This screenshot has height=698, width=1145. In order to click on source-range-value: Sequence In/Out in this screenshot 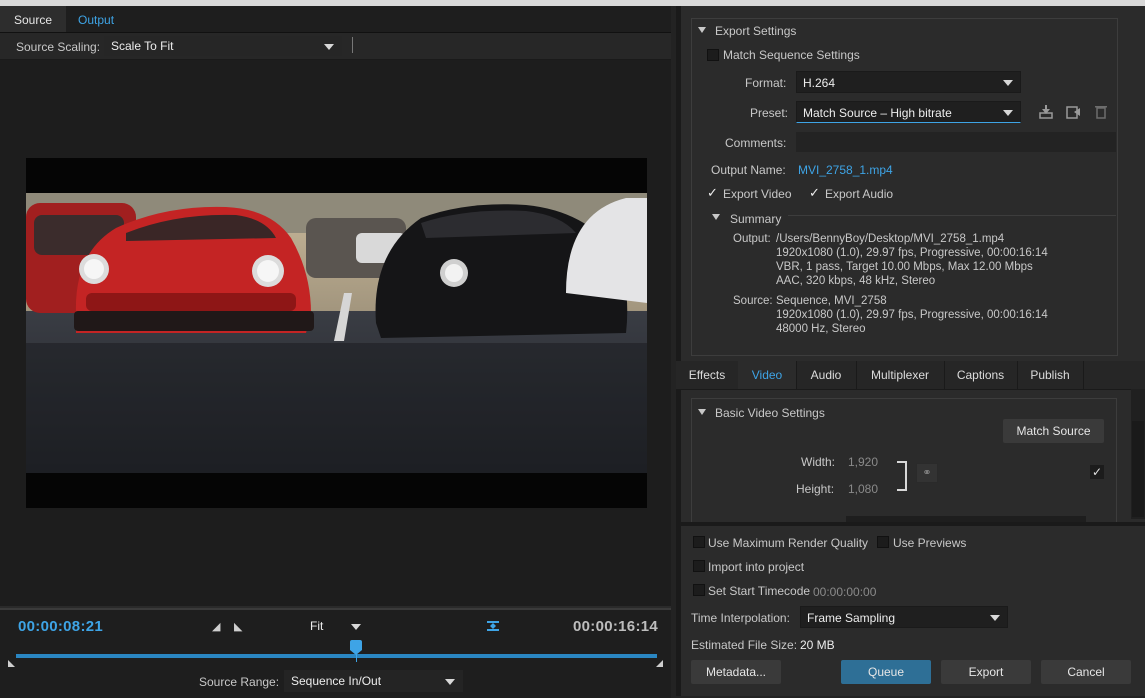, I will do `click(336, 681)`.